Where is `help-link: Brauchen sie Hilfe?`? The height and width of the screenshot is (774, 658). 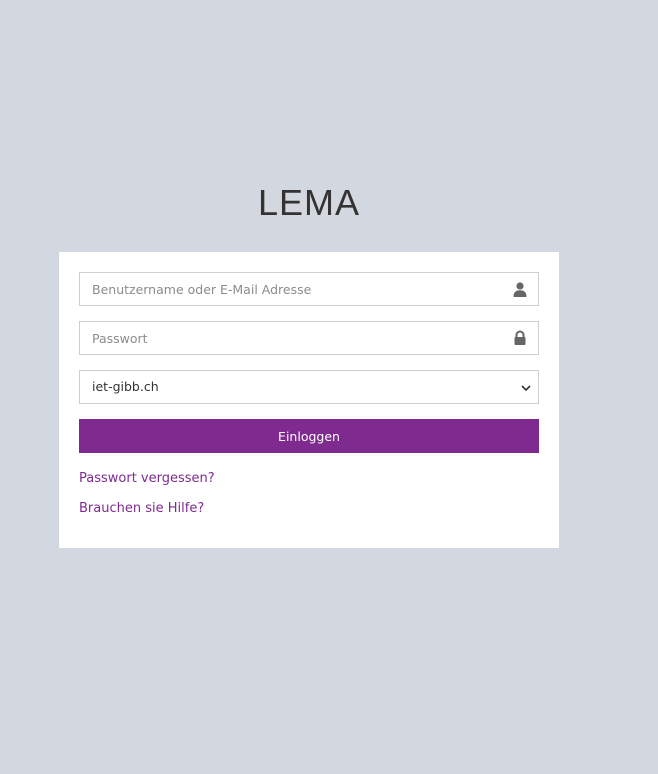
help-link: Brauchen sie Hilfe? is located at coordinates (141, 509).